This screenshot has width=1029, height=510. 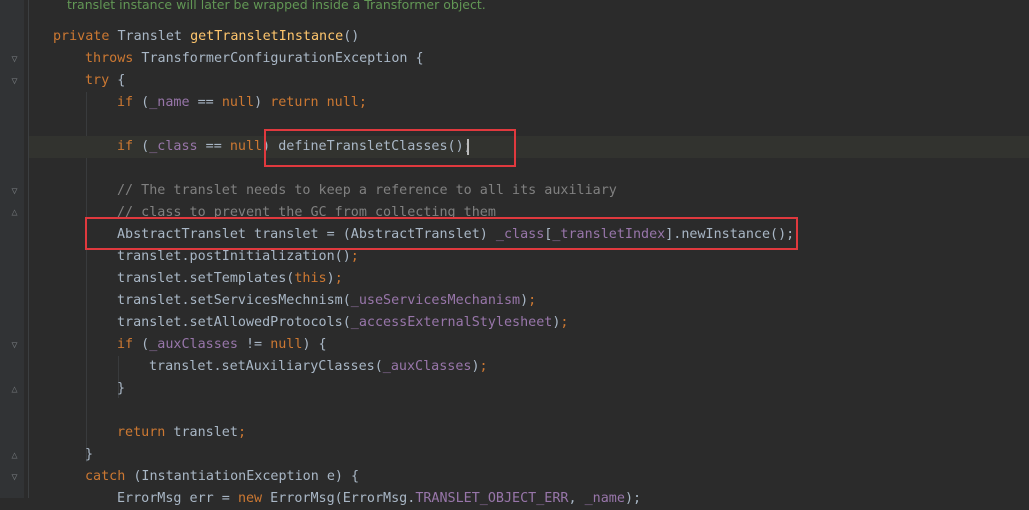 What do you see at coordinates (451, 322) in the screenshot?
I see `field: _accessExternalStylesheet` at bounding box center [451, 322].